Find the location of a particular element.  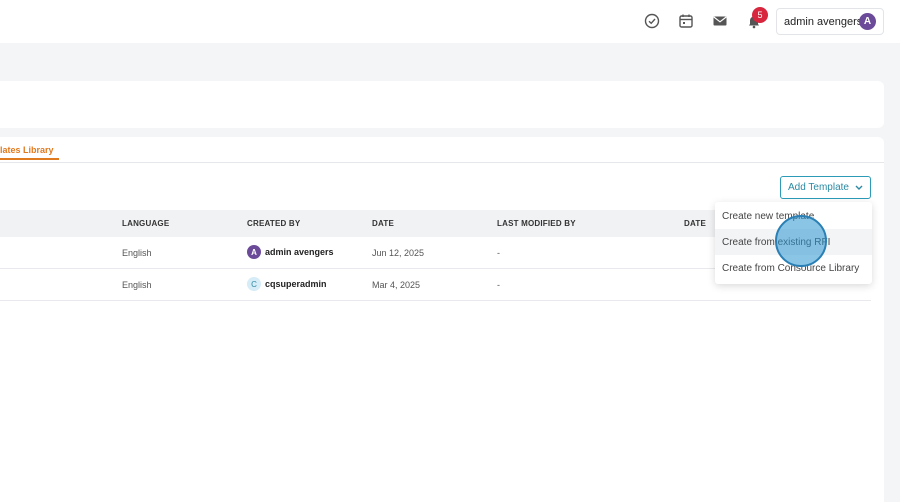

created-by-name: cqsuperadmin is located at coordinates (296, 284).